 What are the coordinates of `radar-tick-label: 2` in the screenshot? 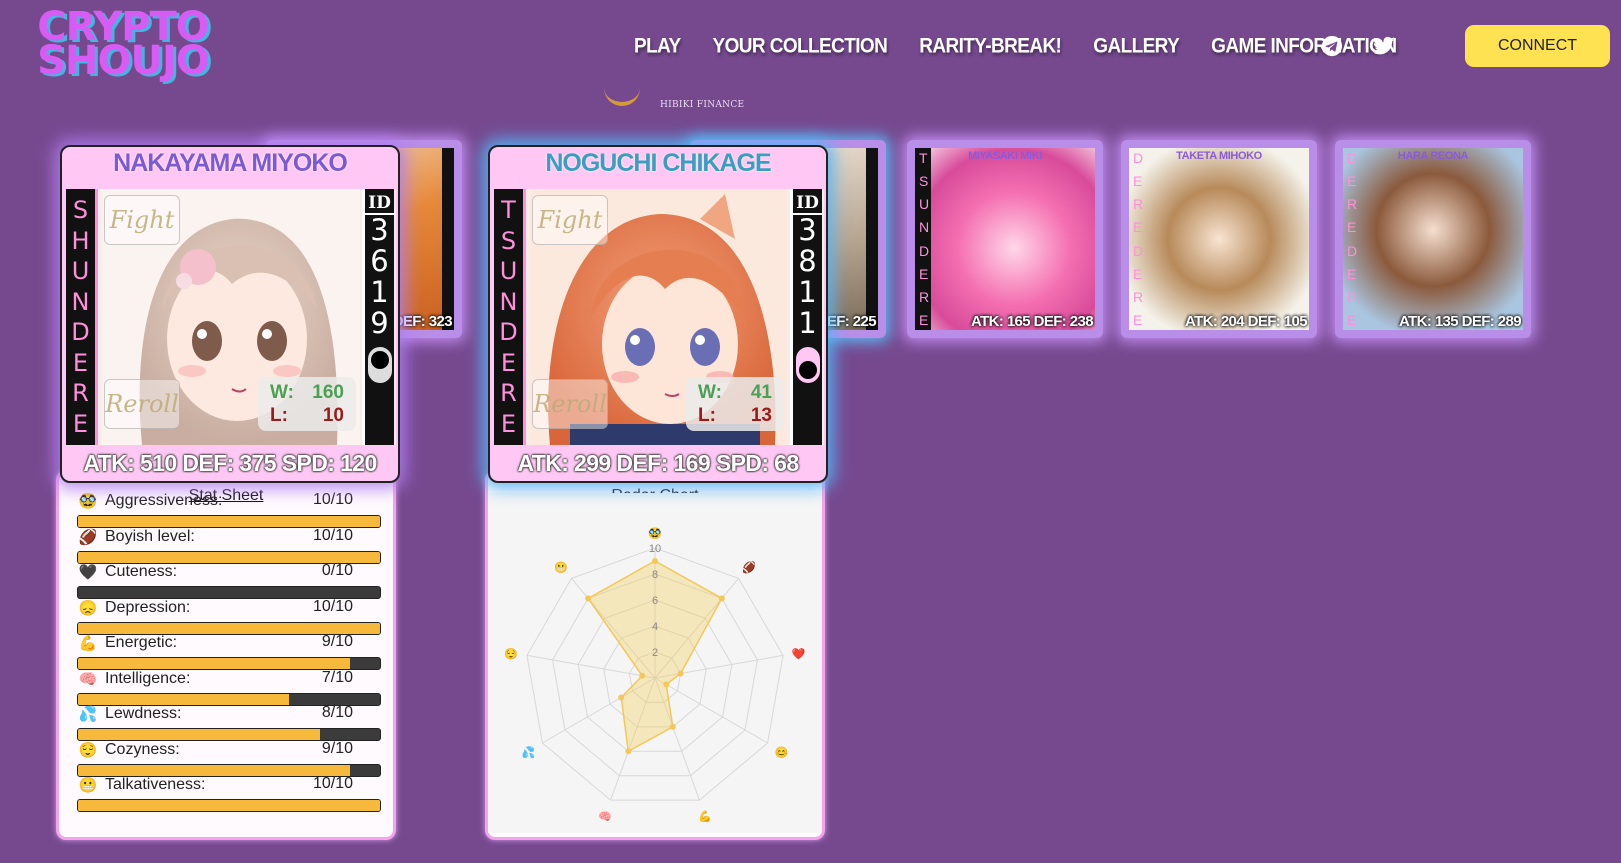 It's located at (655, 653).